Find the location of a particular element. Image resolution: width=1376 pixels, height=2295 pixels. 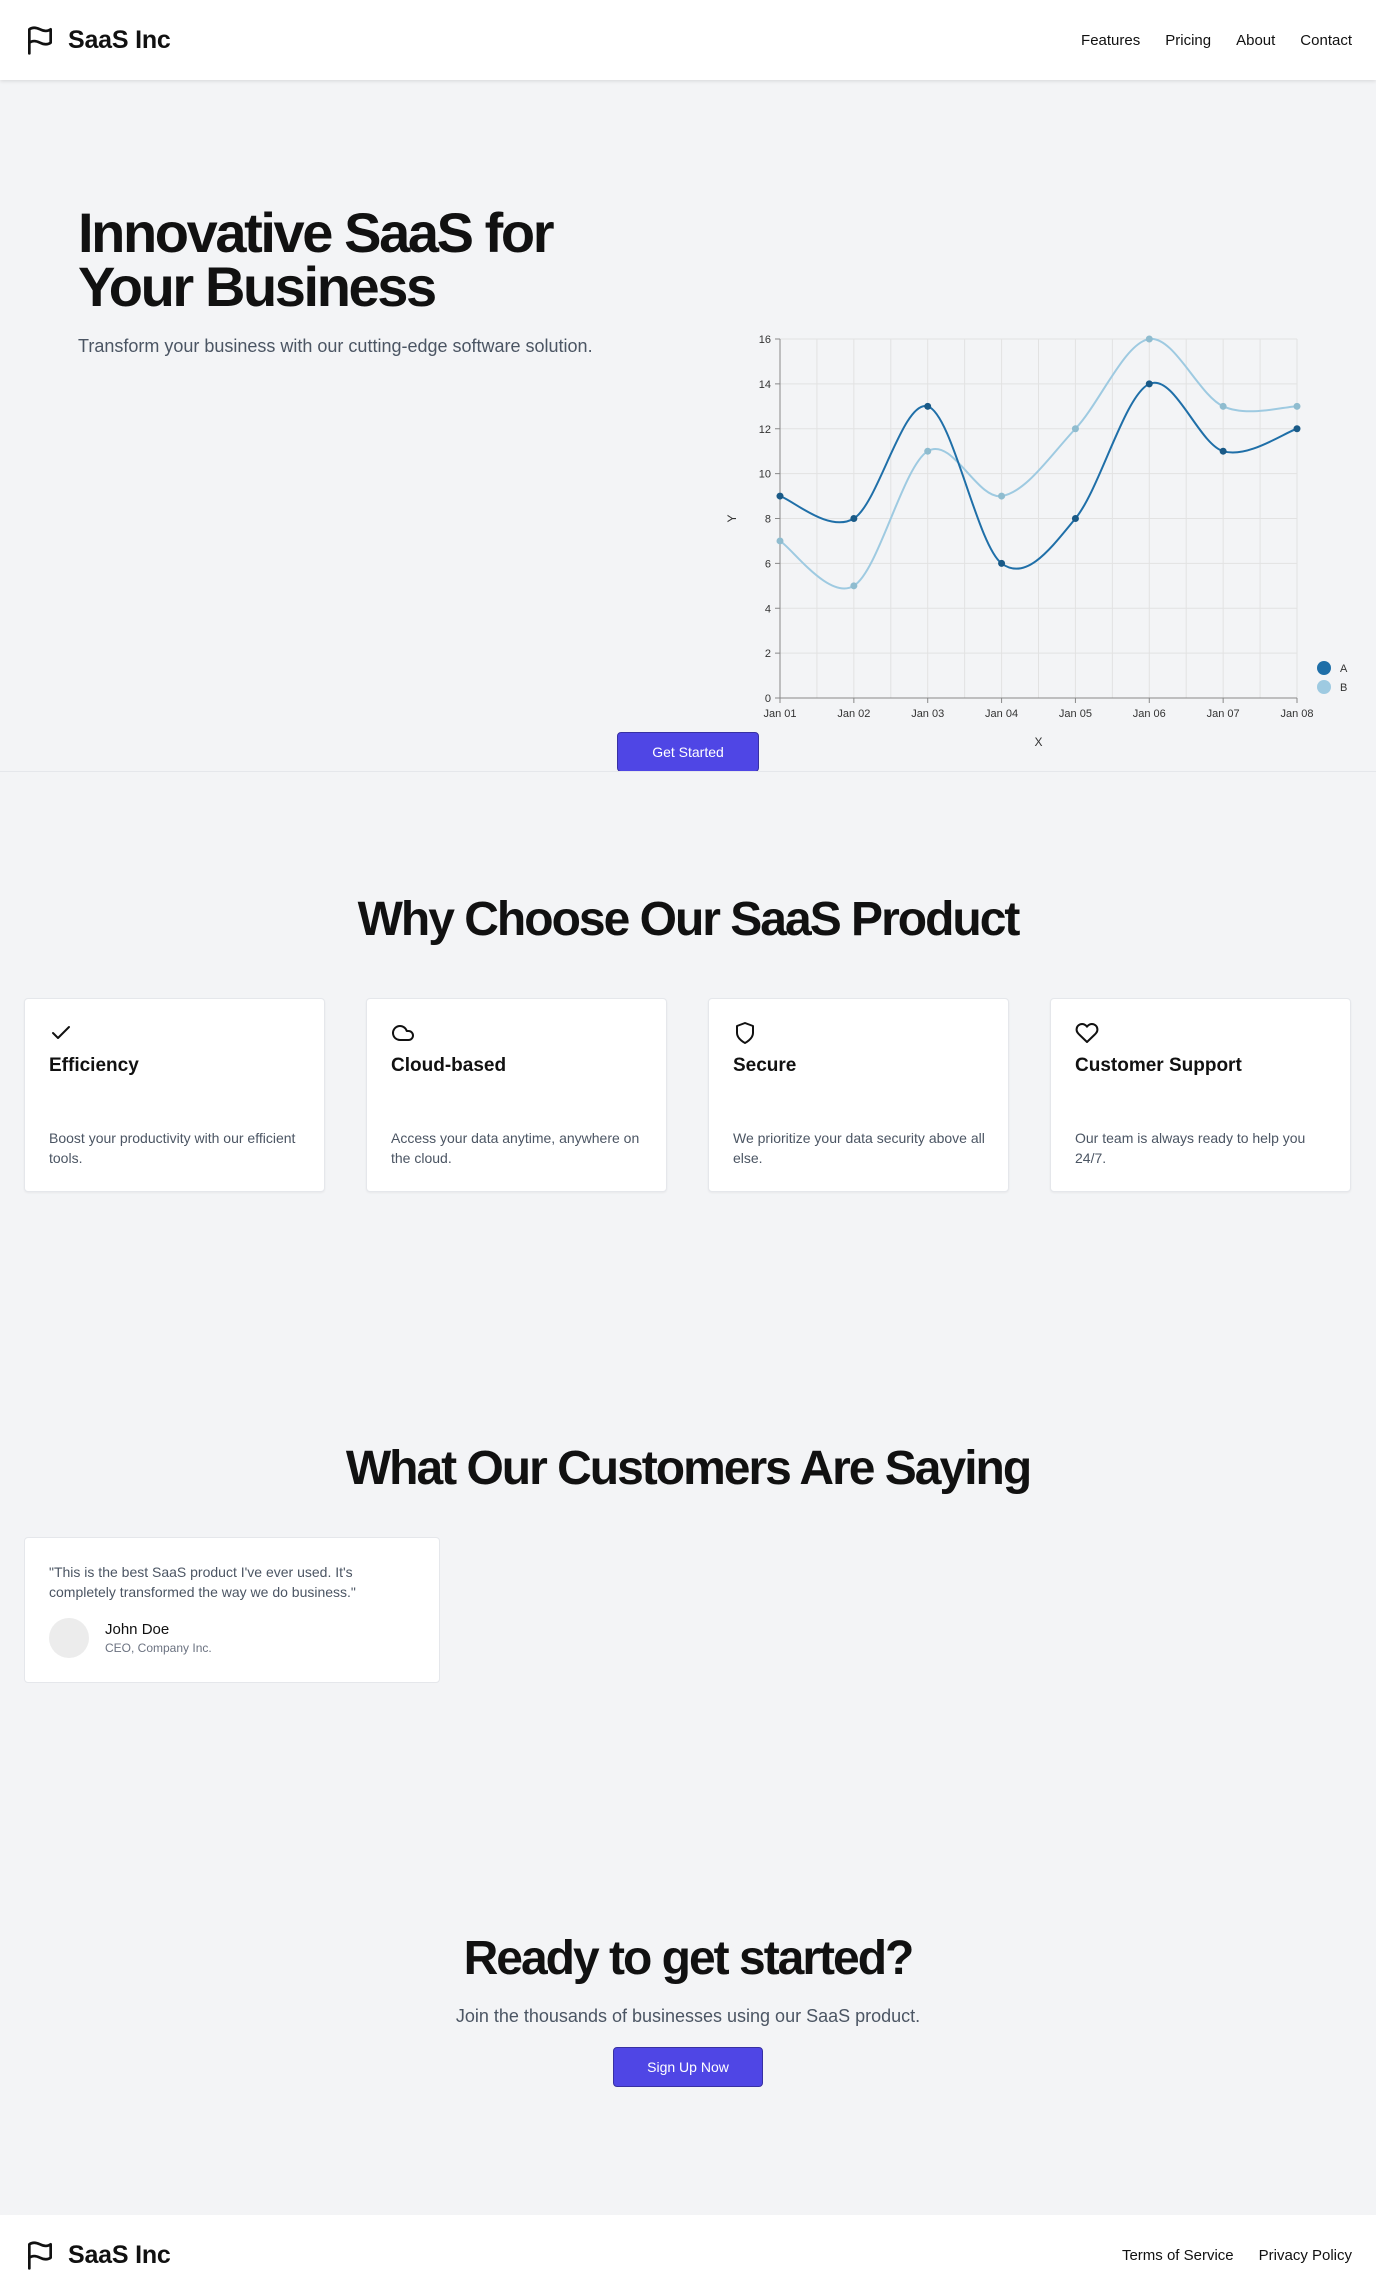

brand: SaaS Inc is located at coordinates (97, 40).